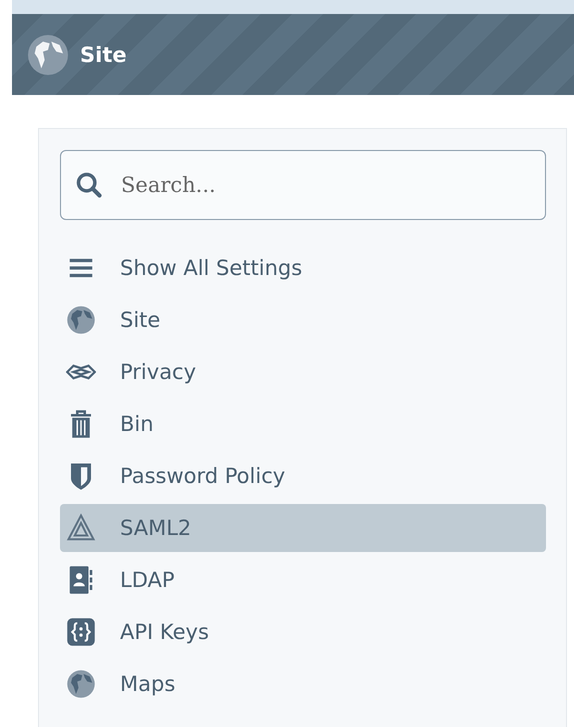 Image resolution: width=574 pixels, height=727 pixels. Describe the element at coordinates (103, 54) in the screenshot. I see `header-title: Site` at that location.